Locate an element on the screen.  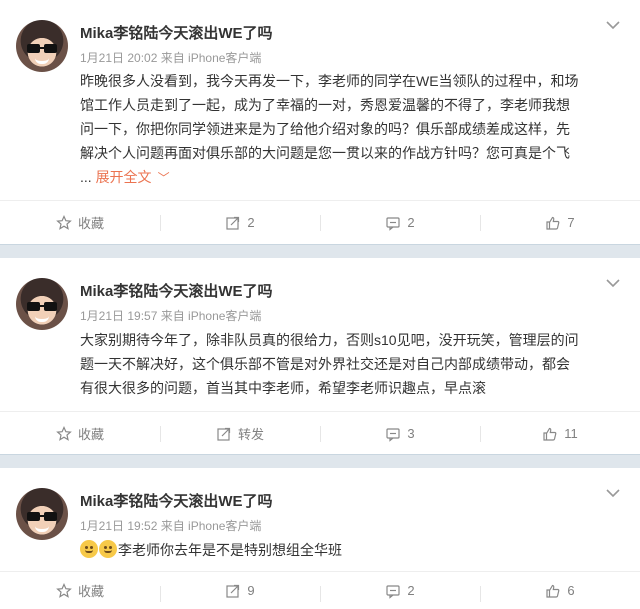
like-count: 7 is located at coordinates (571, 222).